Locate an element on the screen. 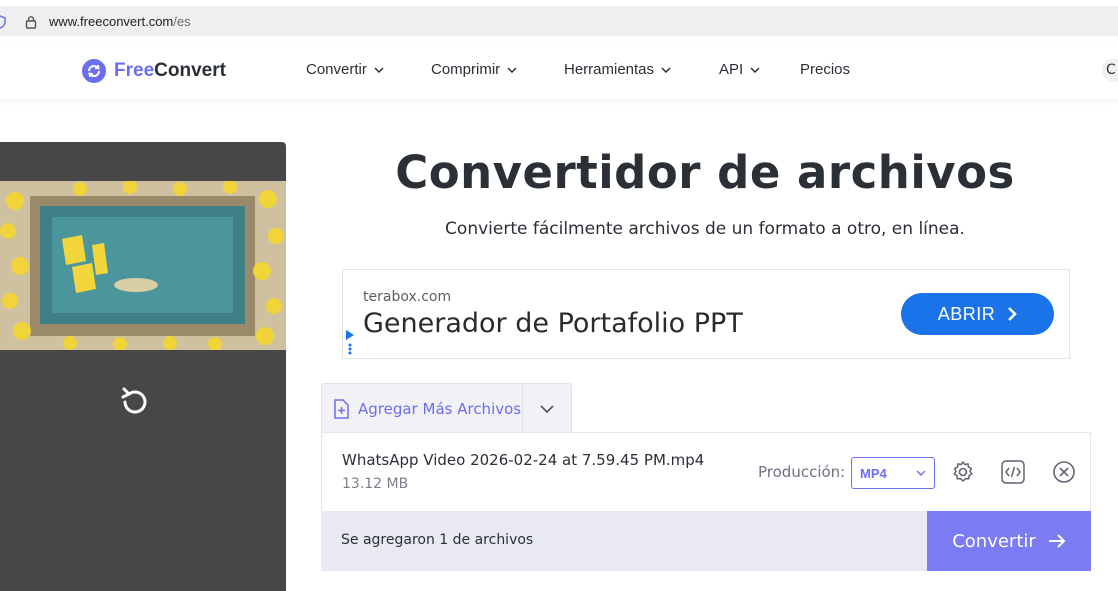 The width and height of the screenshot is (1118, 591). browser-address-bar: www.freeconvert.com/es is located at coordinates (559, 21).